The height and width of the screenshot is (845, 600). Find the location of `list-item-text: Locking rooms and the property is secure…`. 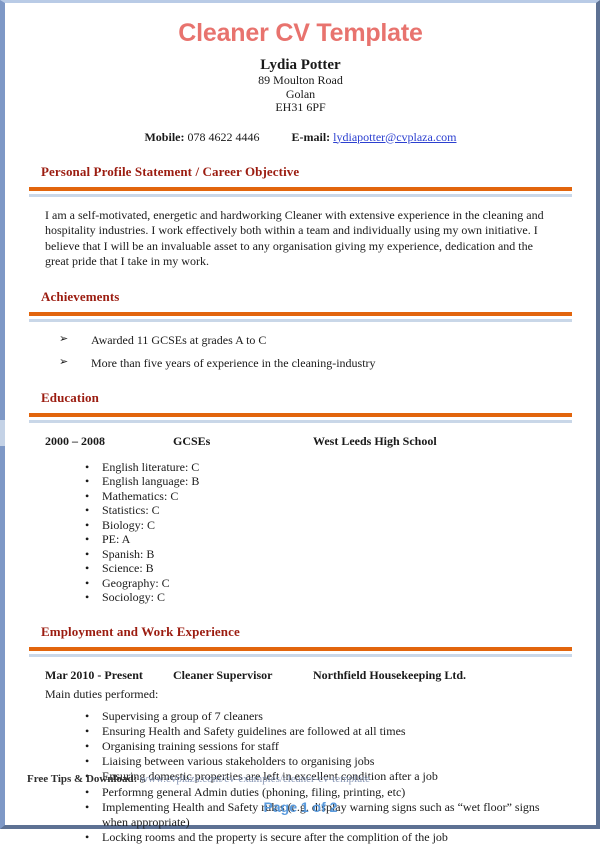

list-item-text: Locking rooms and the property is secure… is located at coordinates (275, 837).